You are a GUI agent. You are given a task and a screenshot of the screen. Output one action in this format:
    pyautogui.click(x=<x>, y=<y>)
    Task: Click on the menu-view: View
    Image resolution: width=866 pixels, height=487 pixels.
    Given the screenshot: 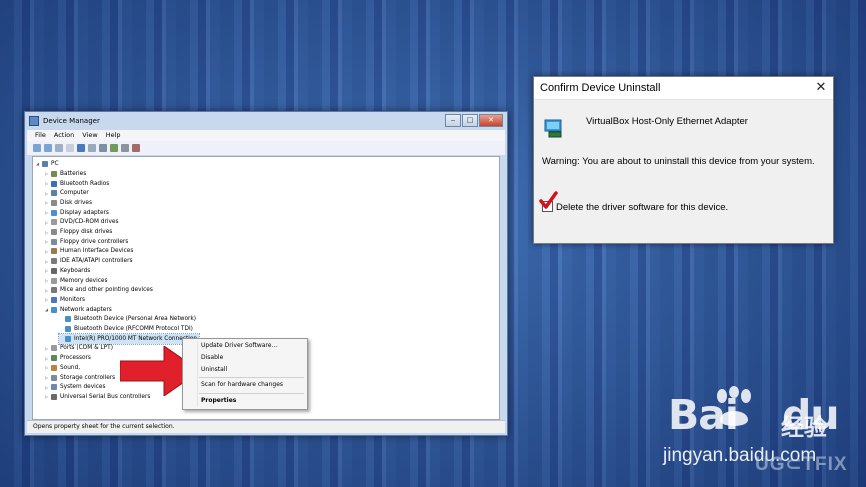 What is the action you would take?
    pyautogui.click(x=89, y=135)
    